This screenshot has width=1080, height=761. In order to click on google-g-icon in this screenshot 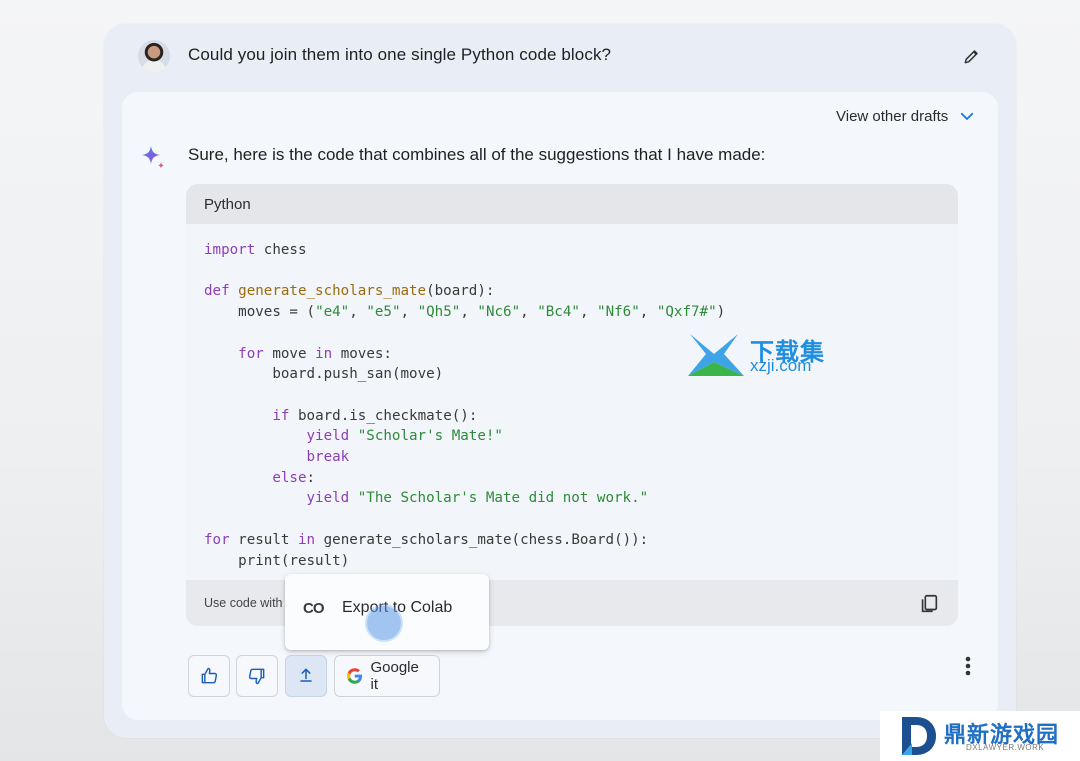, I will do `click(355, 676)`.